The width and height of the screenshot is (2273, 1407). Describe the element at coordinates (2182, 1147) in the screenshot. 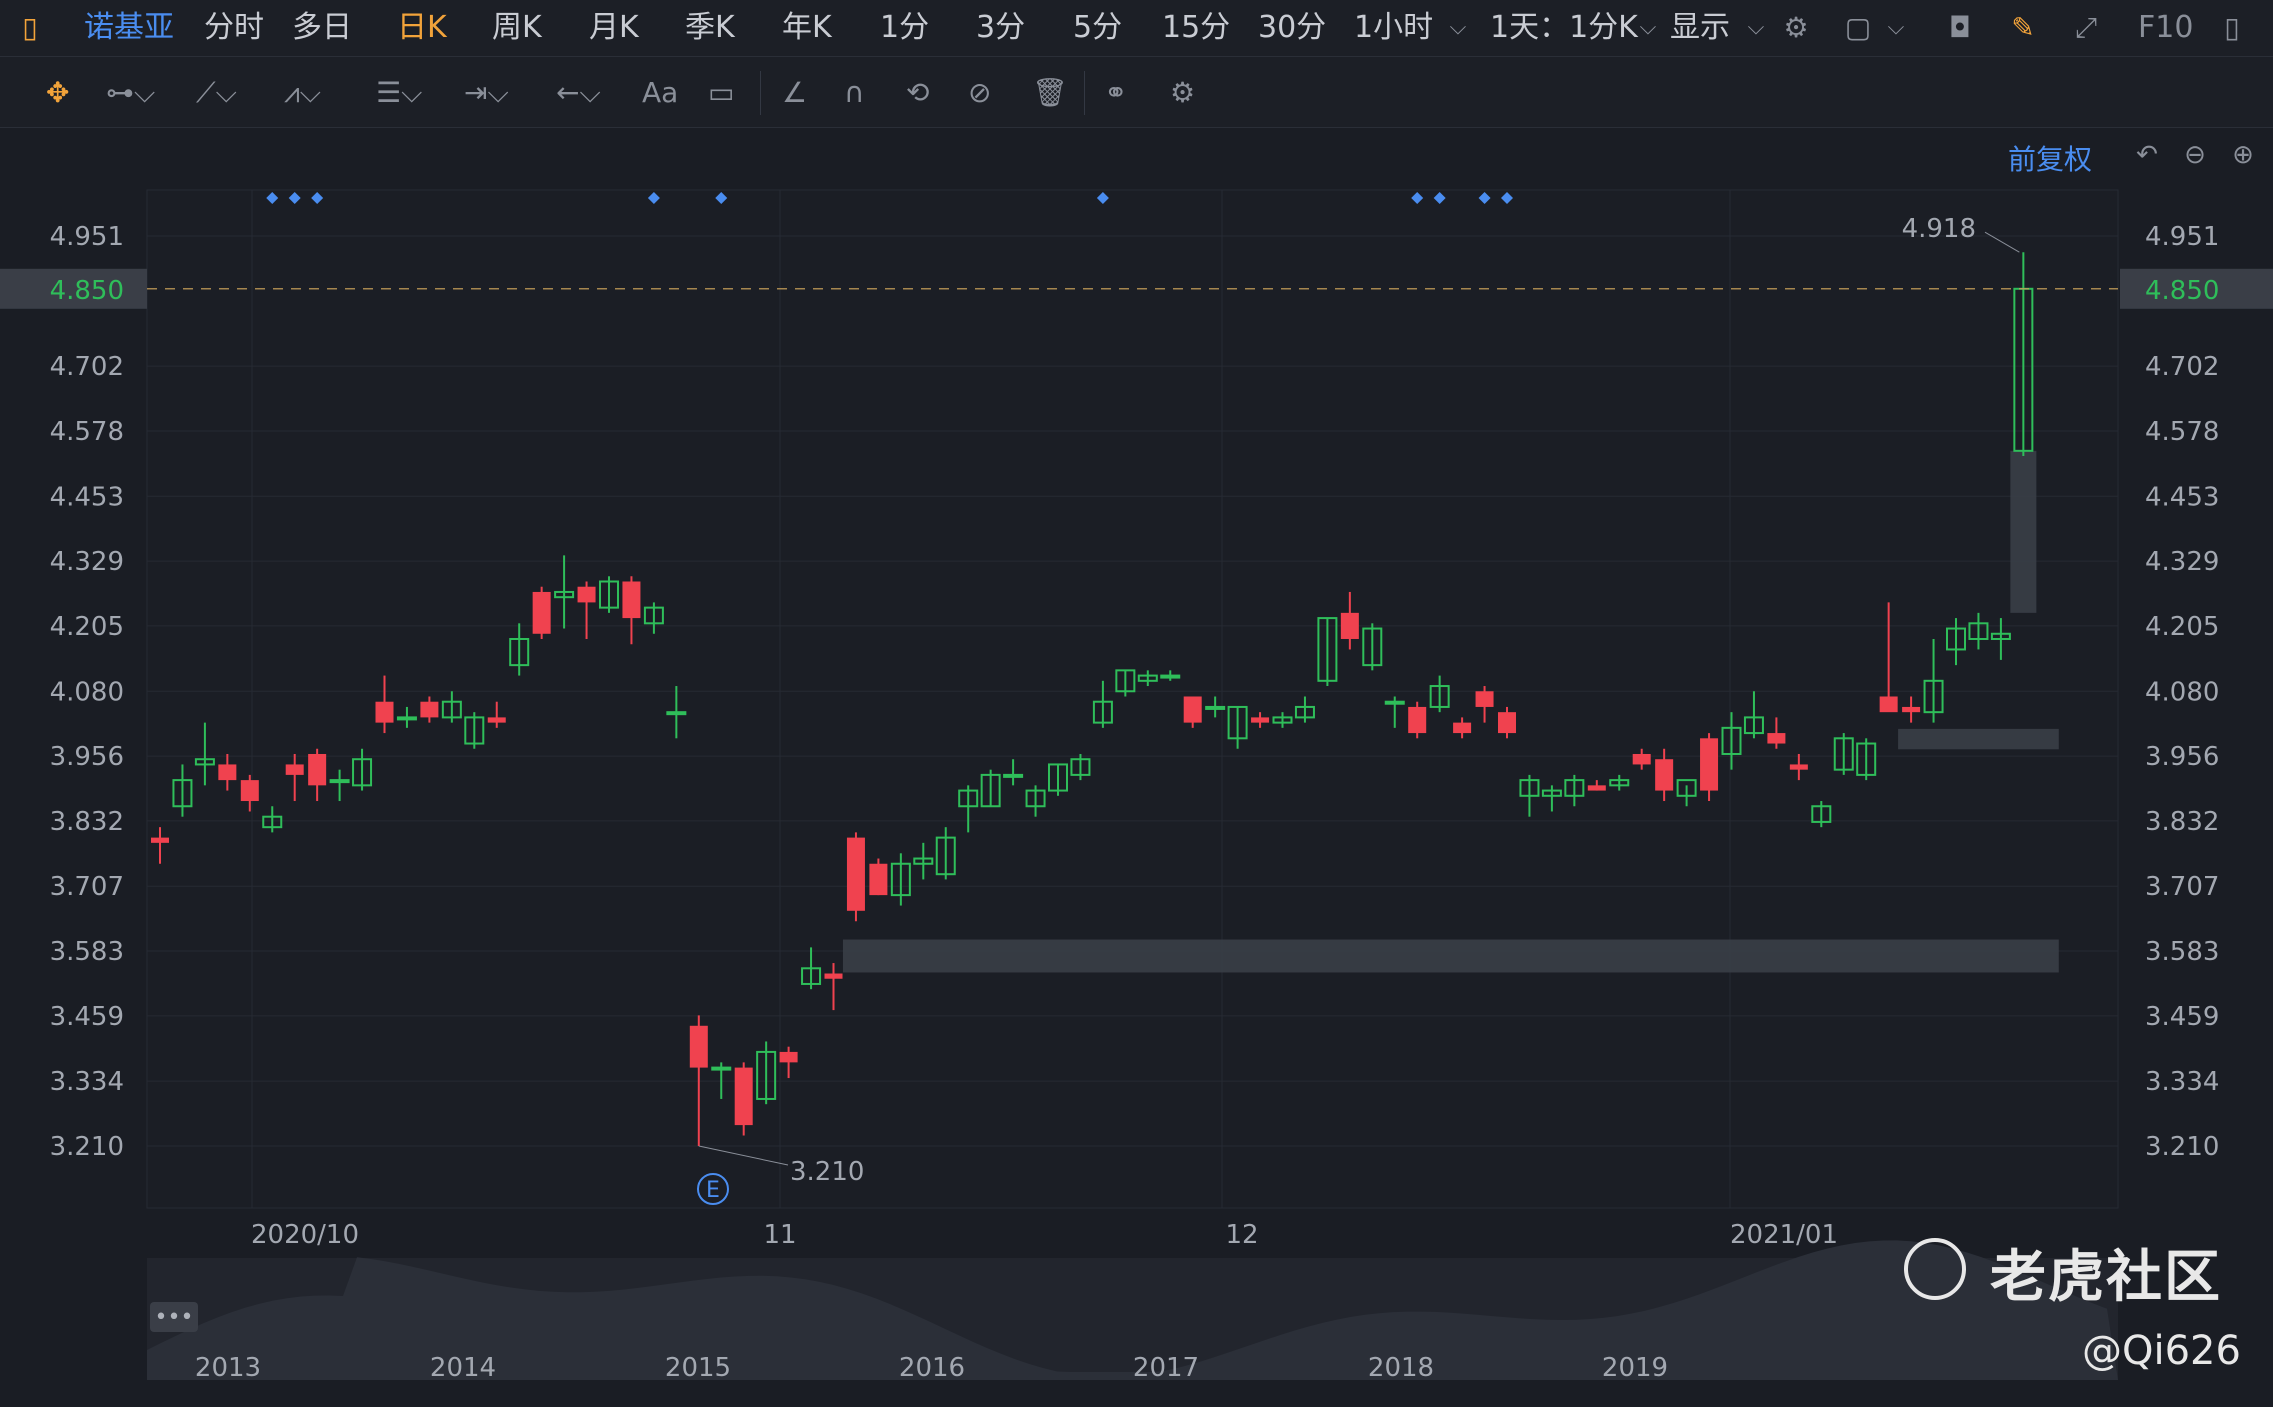

I see `y-axis-label-right: 3.210` at that location.